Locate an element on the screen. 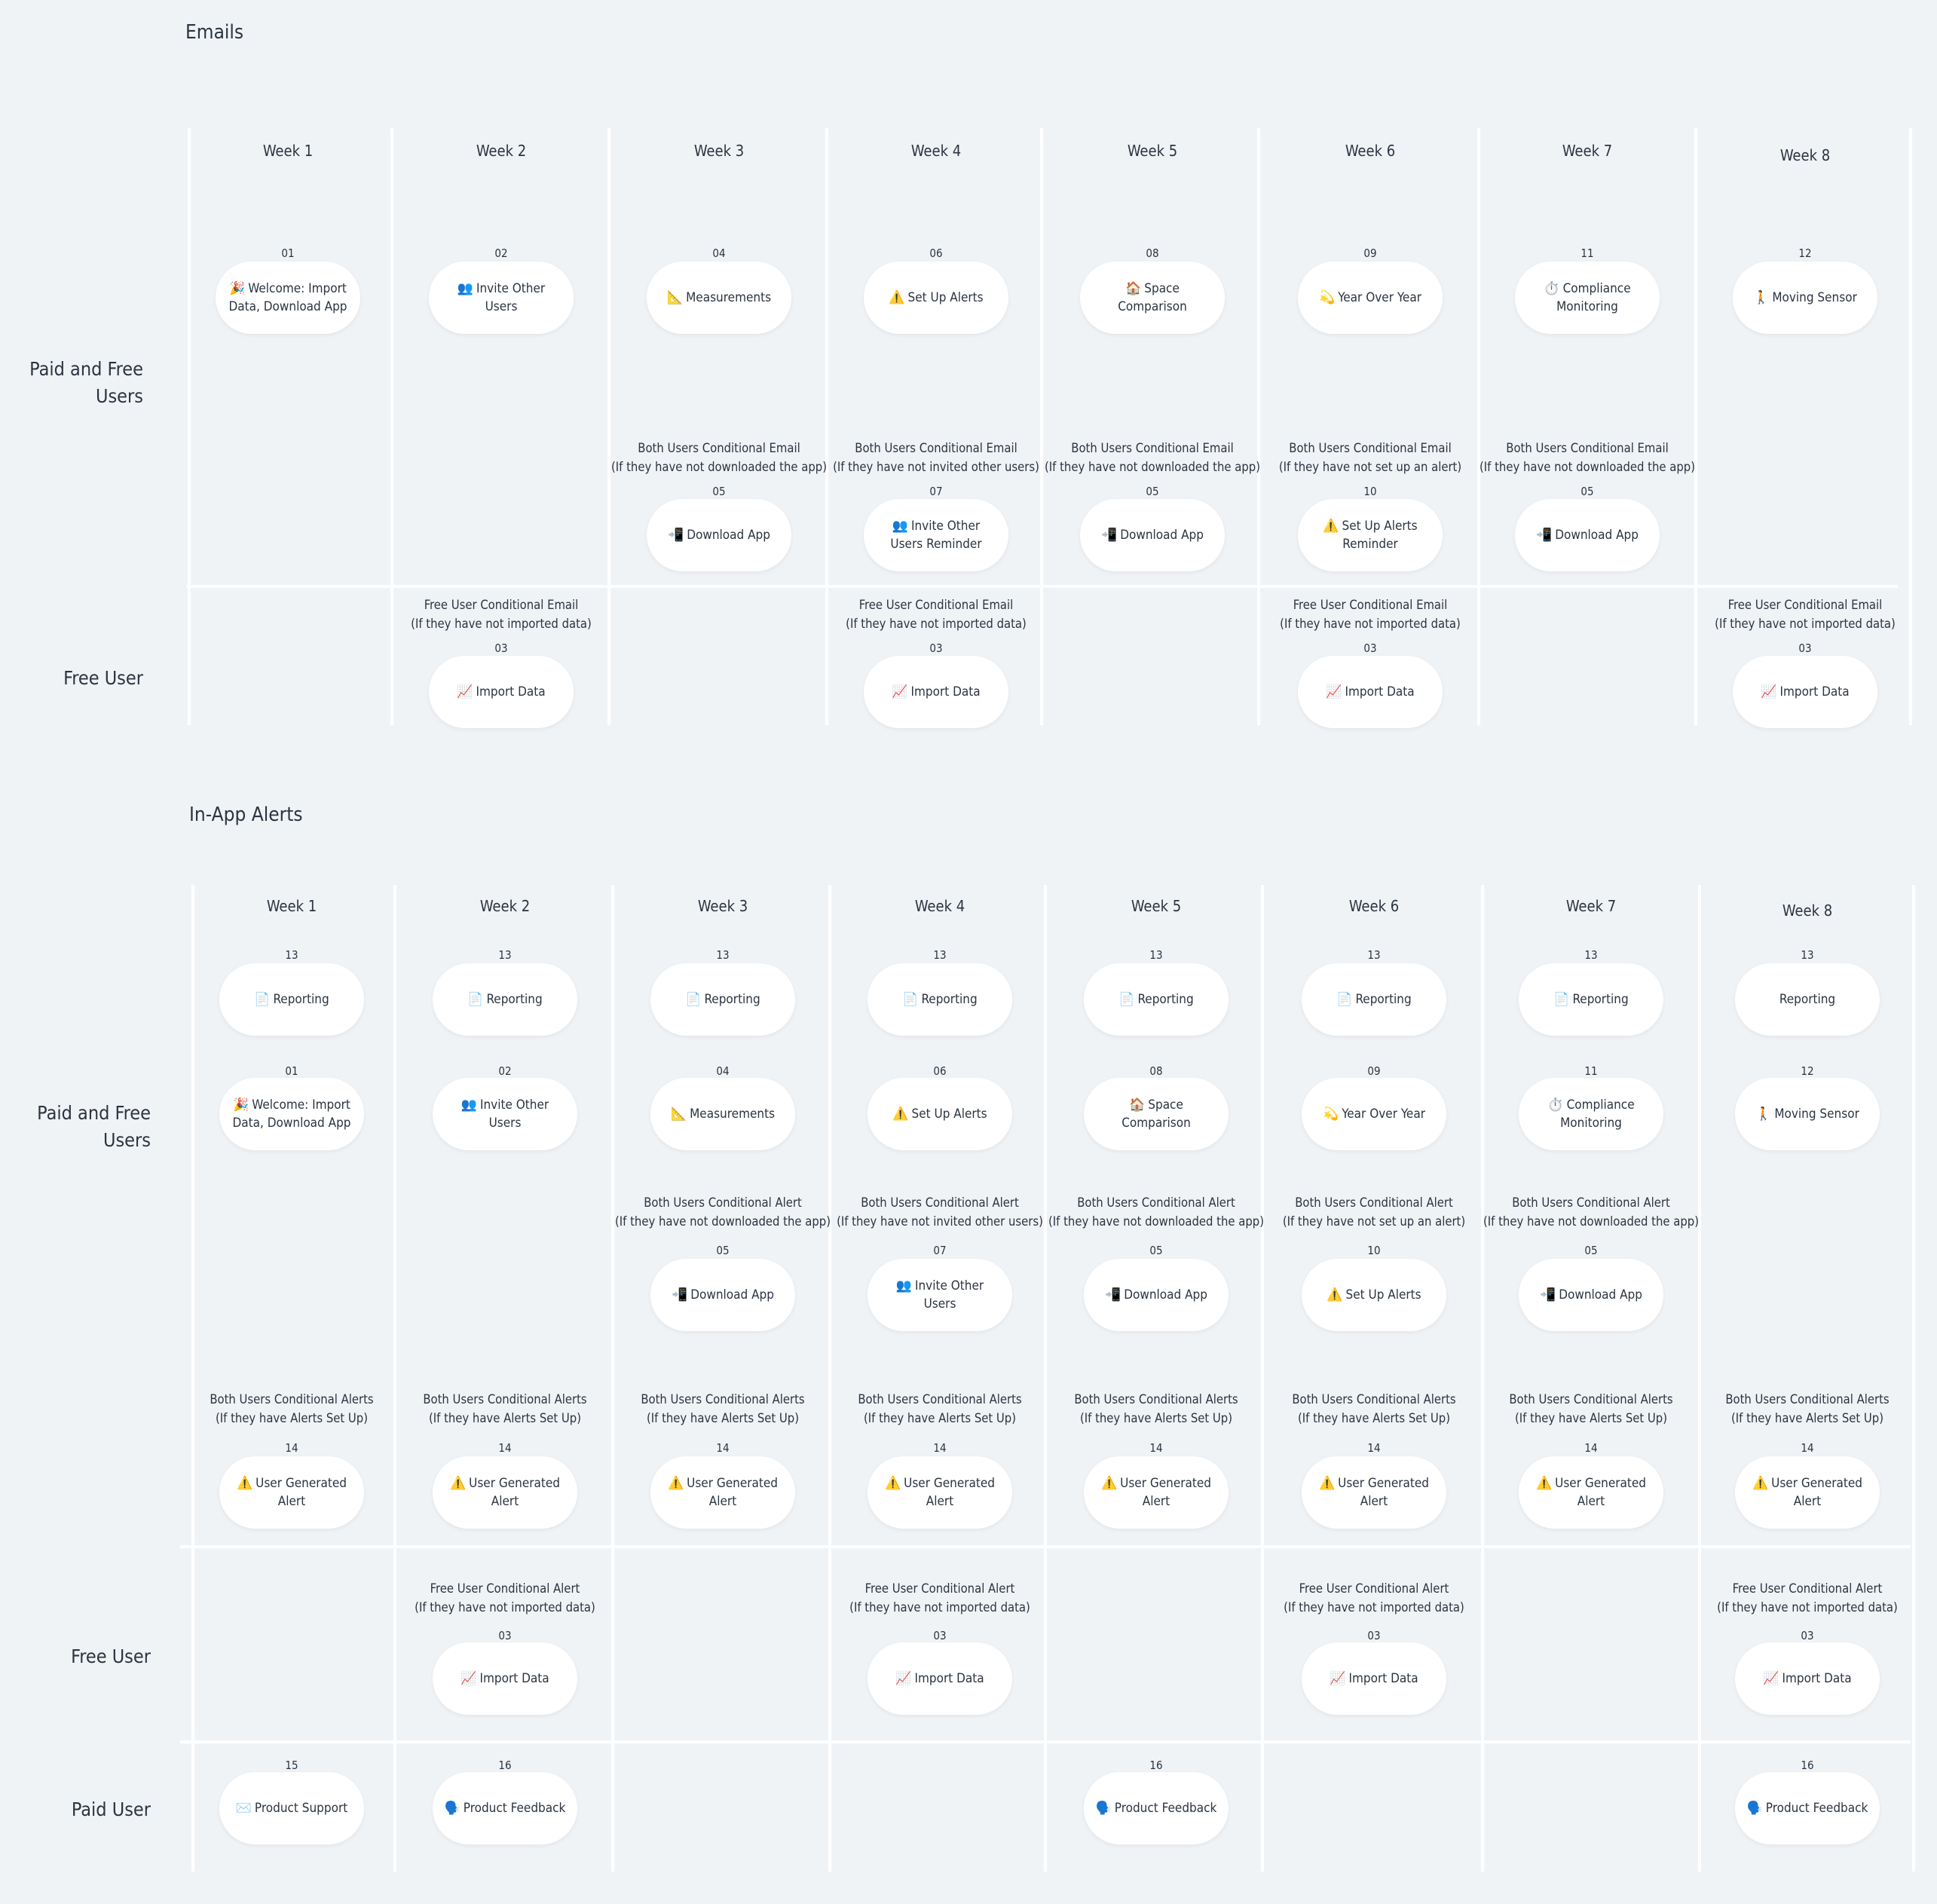 This screenshot has width=1937, height=1904. emoji-icon: 📄 is located at coordinates (262, 999).